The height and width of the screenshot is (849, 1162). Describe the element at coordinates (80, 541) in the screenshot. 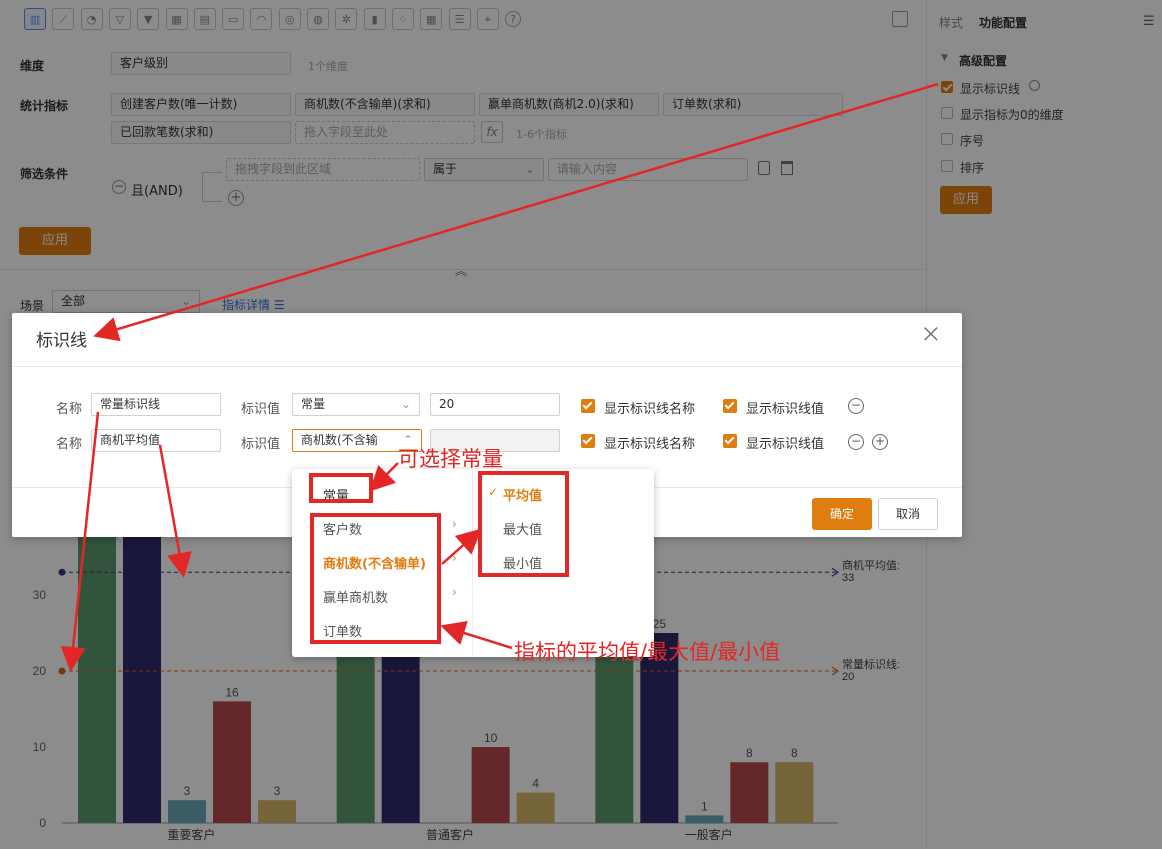

I see `arrow-name-to-constant-line` at that location.